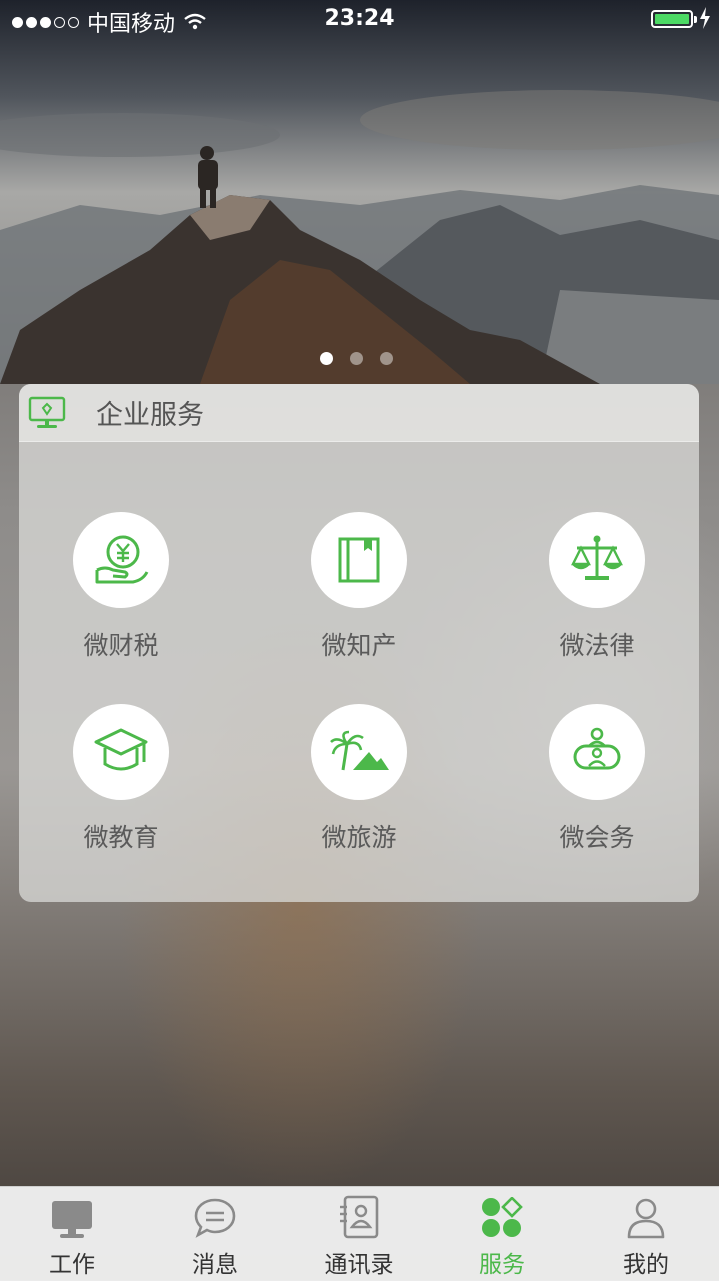 The image size is (719, 1281). I want to click on tab-label: 服务, so click(502, 1265).